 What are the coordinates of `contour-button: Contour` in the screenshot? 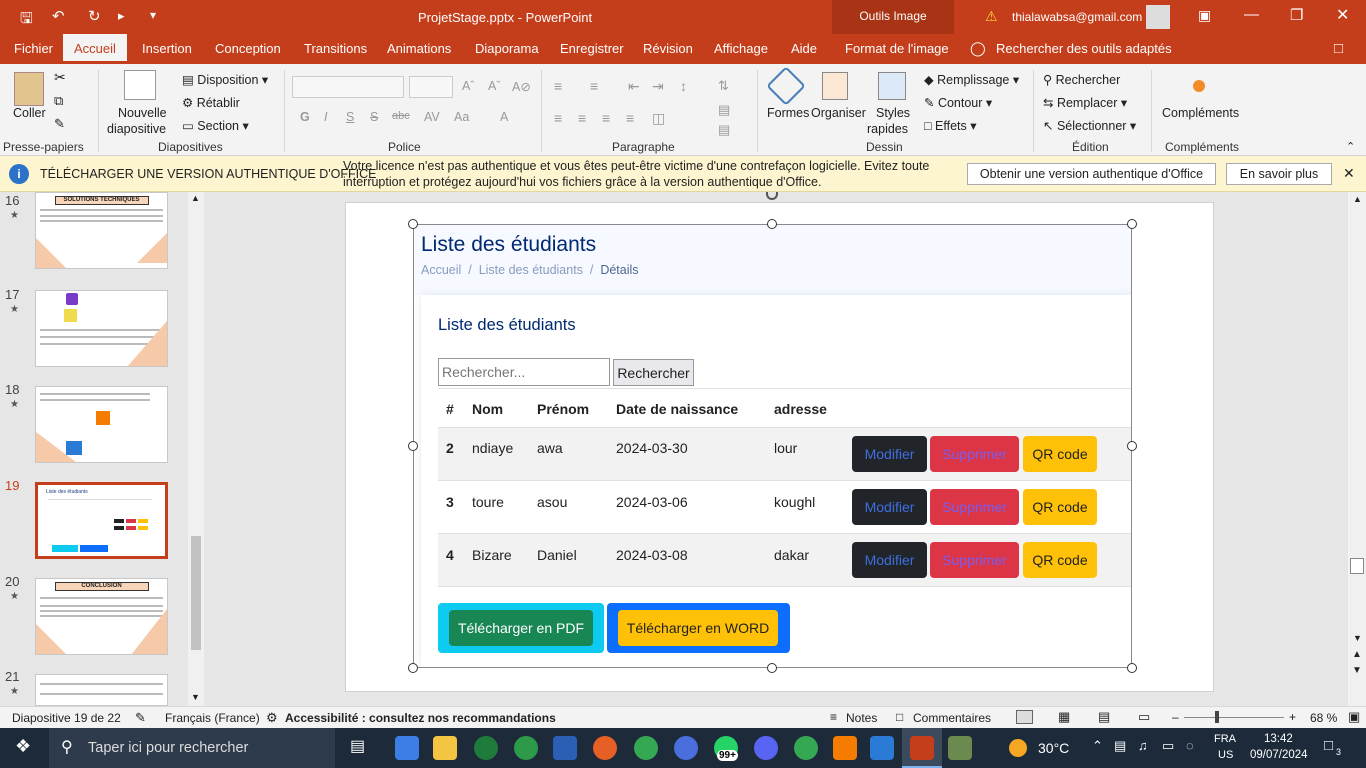 It's located at (960, 103).